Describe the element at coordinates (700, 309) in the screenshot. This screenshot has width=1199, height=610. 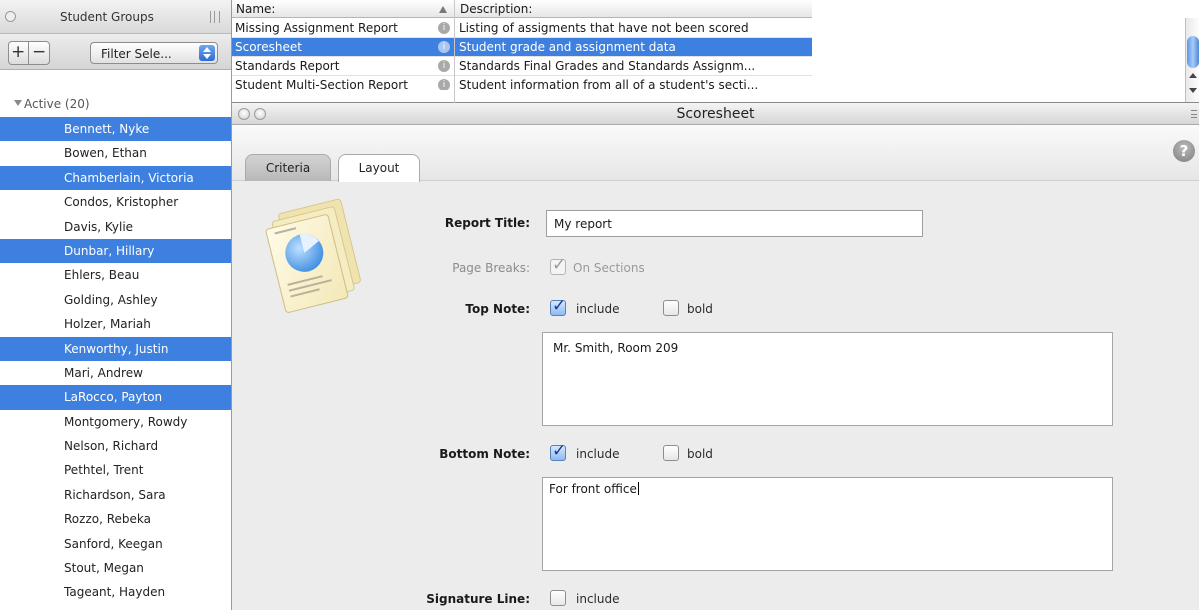
I see `top-note-bold-label: bold` at that location.